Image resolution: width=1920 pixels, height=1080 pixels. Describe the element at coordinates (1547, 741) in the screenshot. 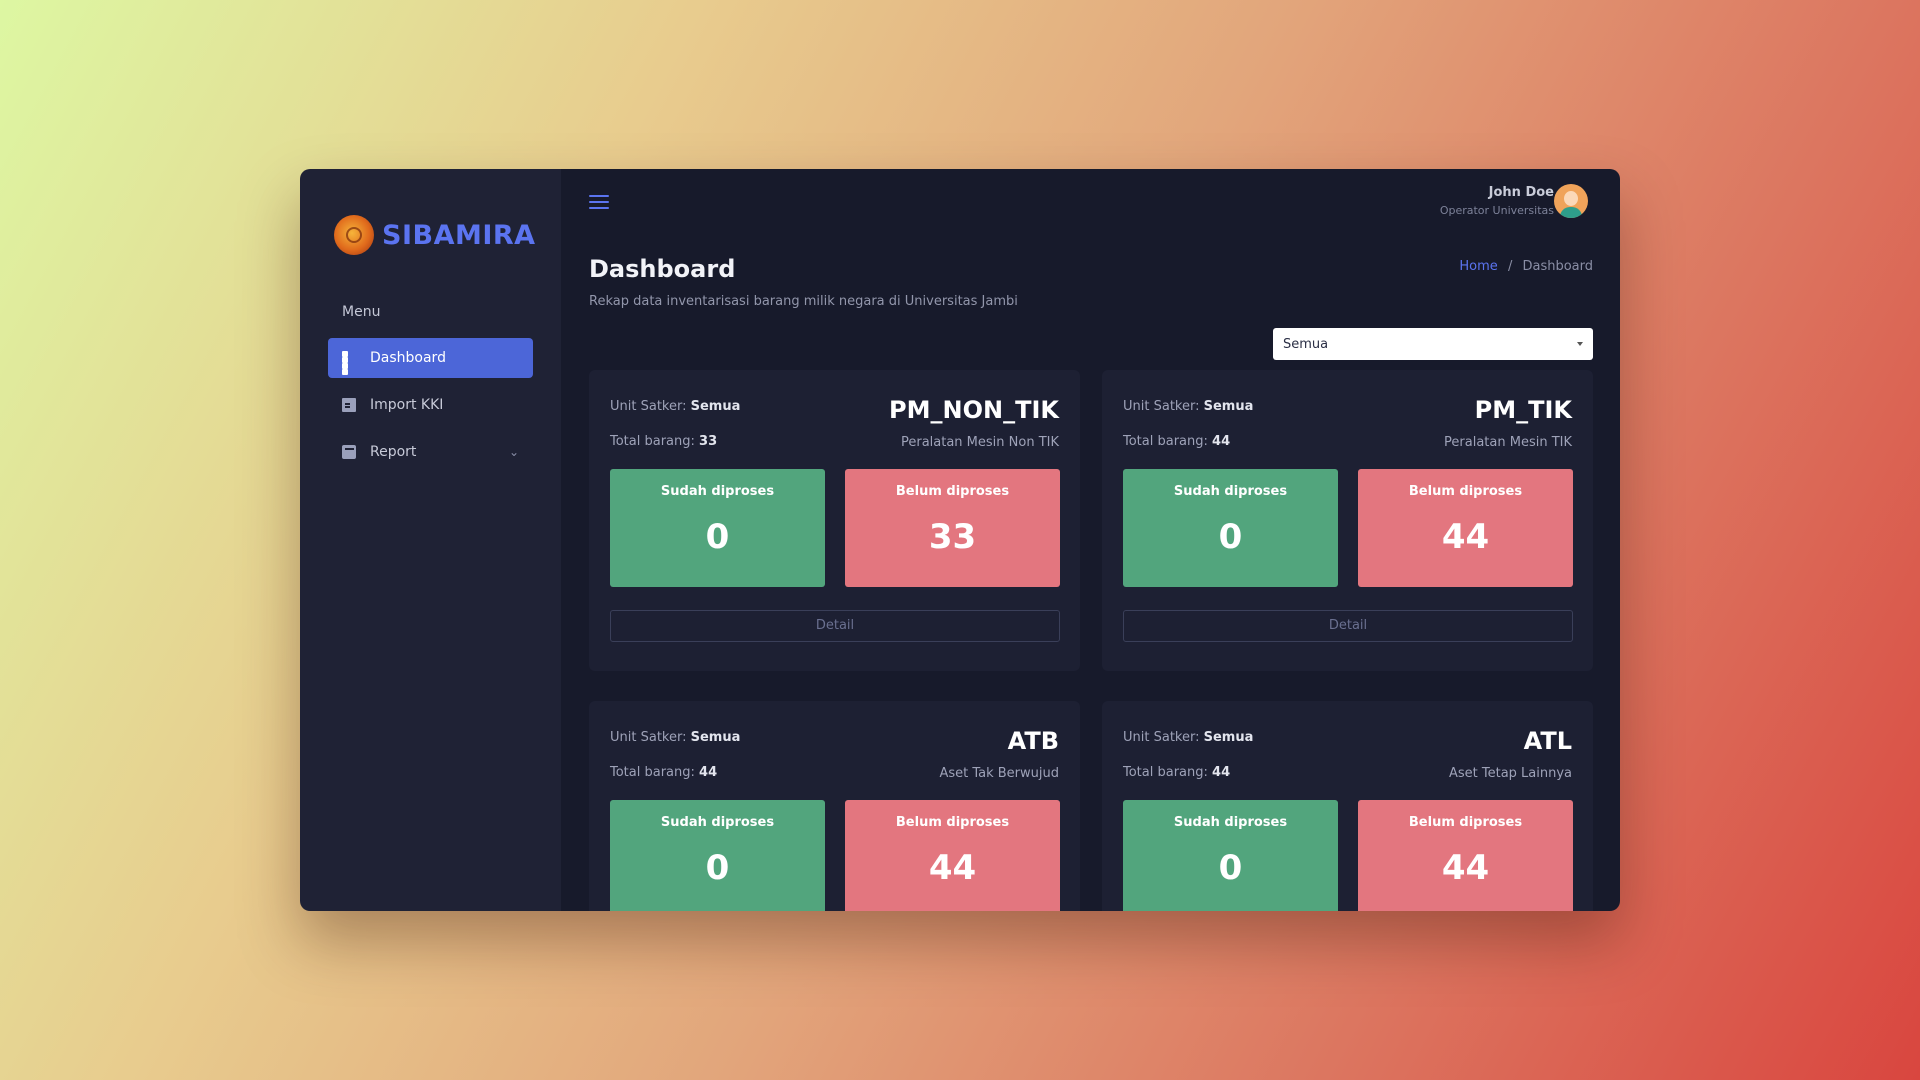

I see `category-code: ATL` at that location.